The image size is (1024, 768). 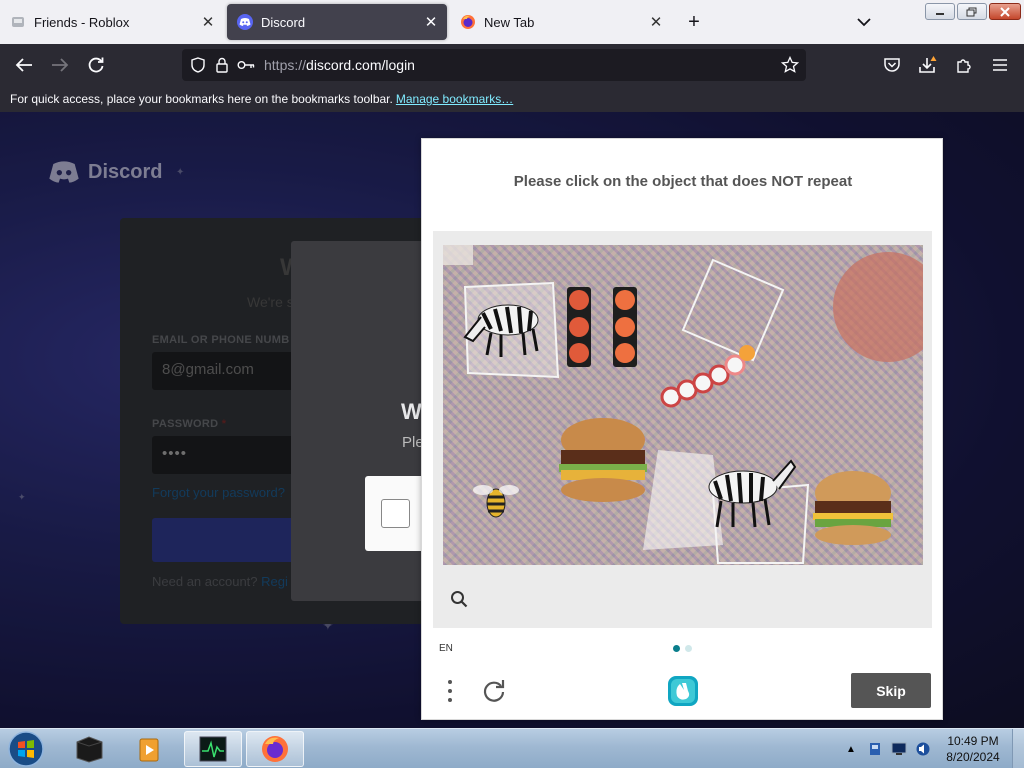 I want to click on browser-nav-bar: https://discord.com/login, so click(x=512, y=65).